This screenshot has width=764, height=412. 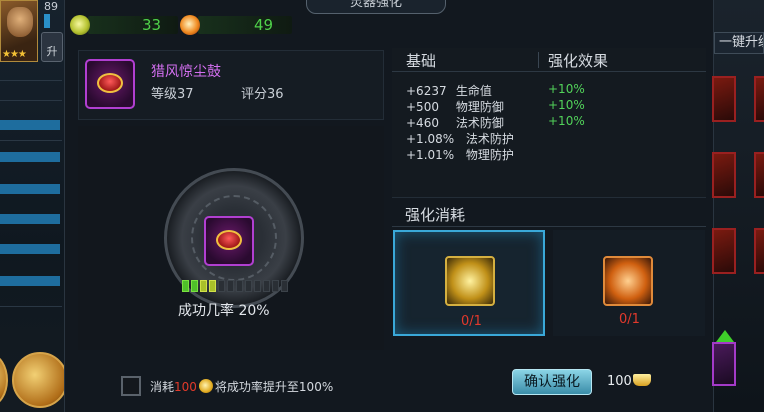 I want to click on boost-amount: 100, so click(x=185, y=387).